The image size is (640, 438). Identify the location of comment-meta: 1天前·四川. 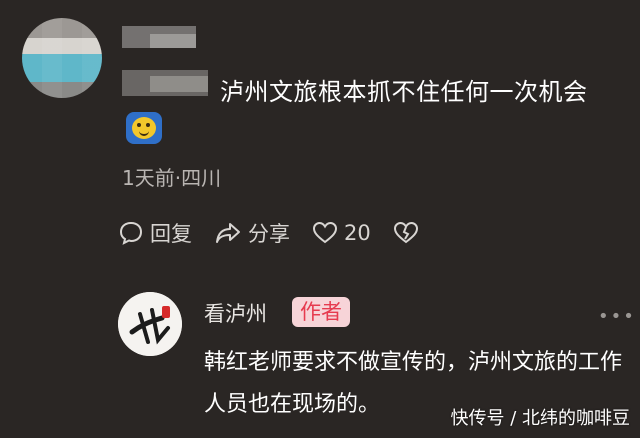
(172, 178).